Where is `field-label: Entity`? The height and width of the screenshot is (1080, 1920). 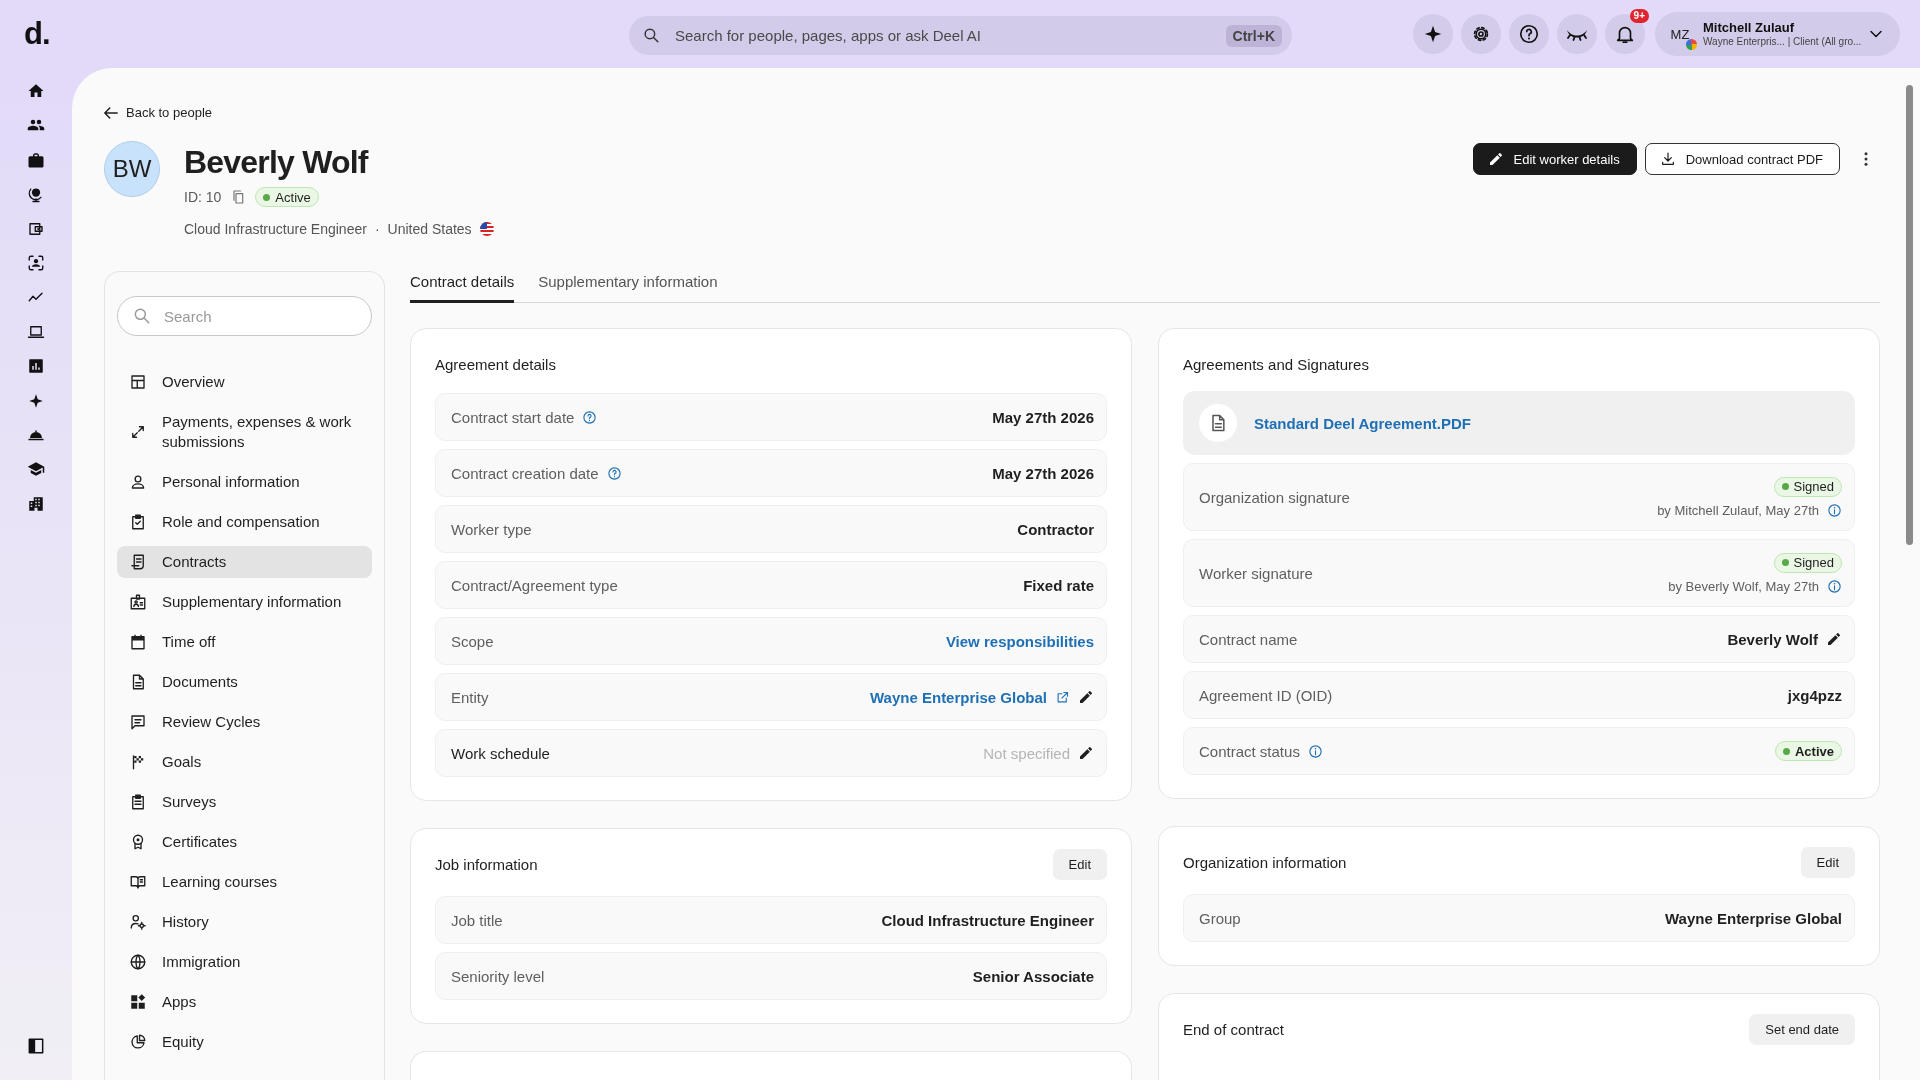
field-label: Entity is located at coordinates (470, 697).